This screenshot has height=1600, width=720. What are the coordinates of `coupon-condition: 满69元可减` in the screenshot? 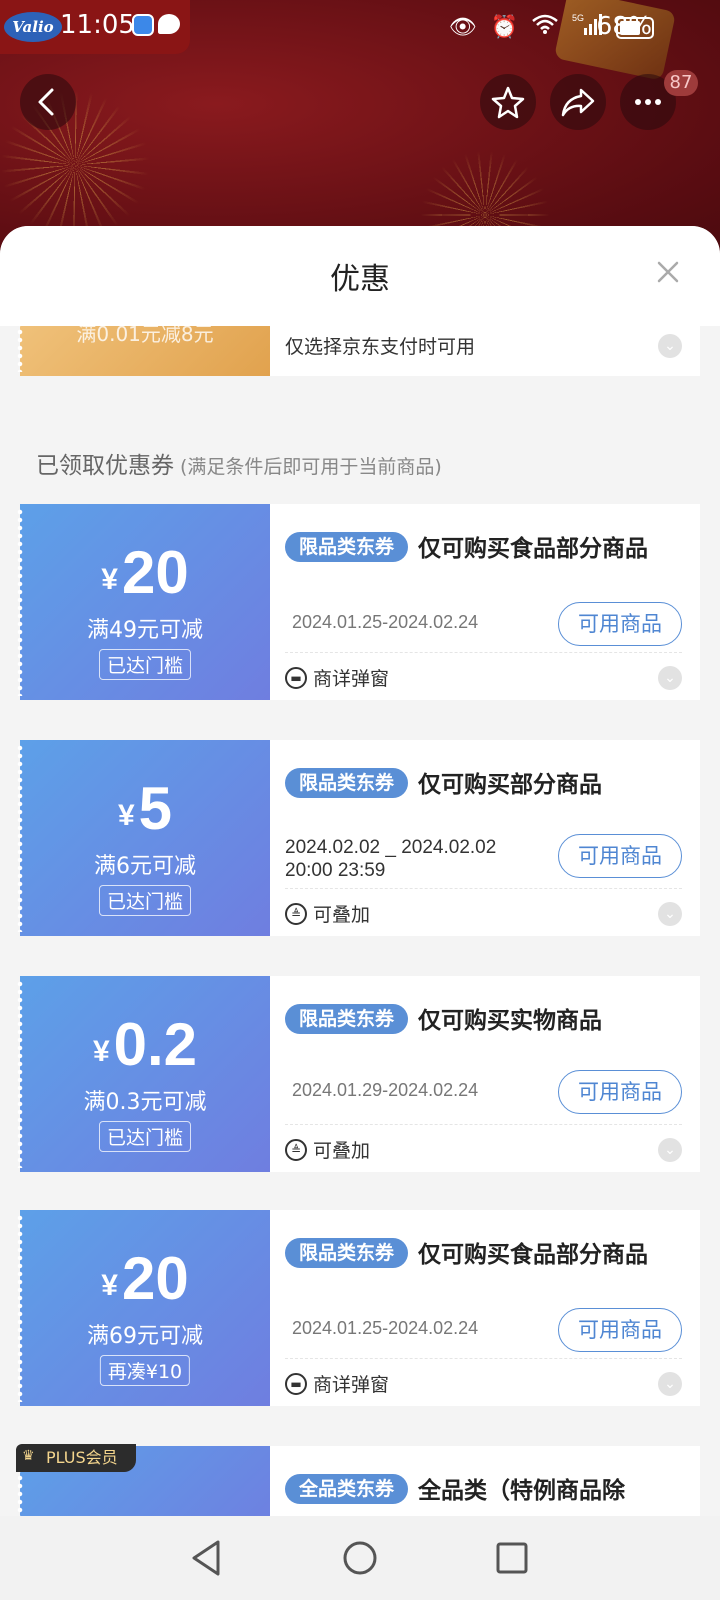 It's located at (145, 1336).